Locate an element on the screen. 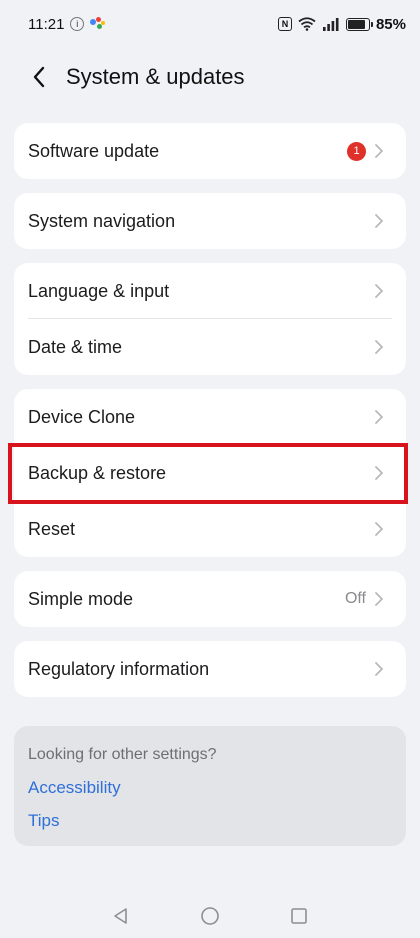  info-icon: i is located at coordinates (77, 24).